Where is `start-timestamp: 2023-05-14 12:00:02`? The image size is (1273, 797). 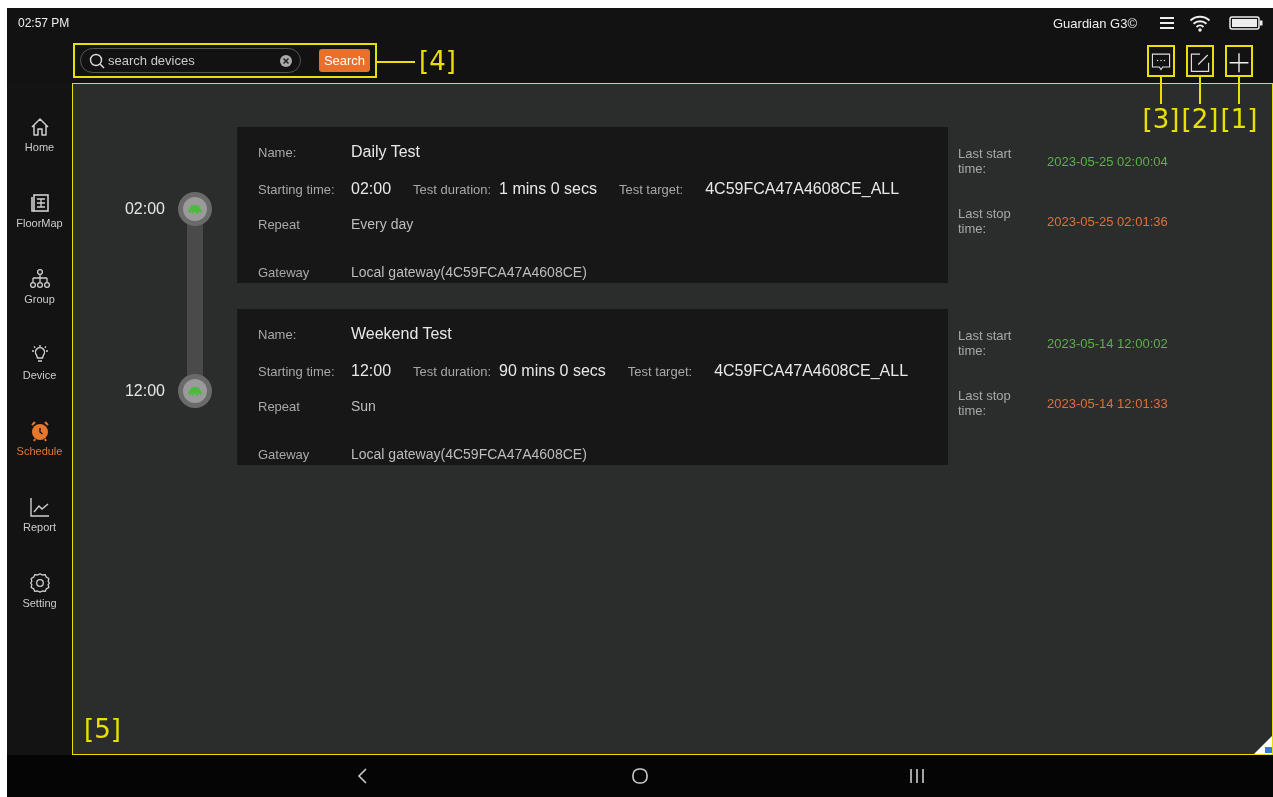
start-timestamp: 2023-05-14 12:00:02 is located at coordinates (1107, 343).